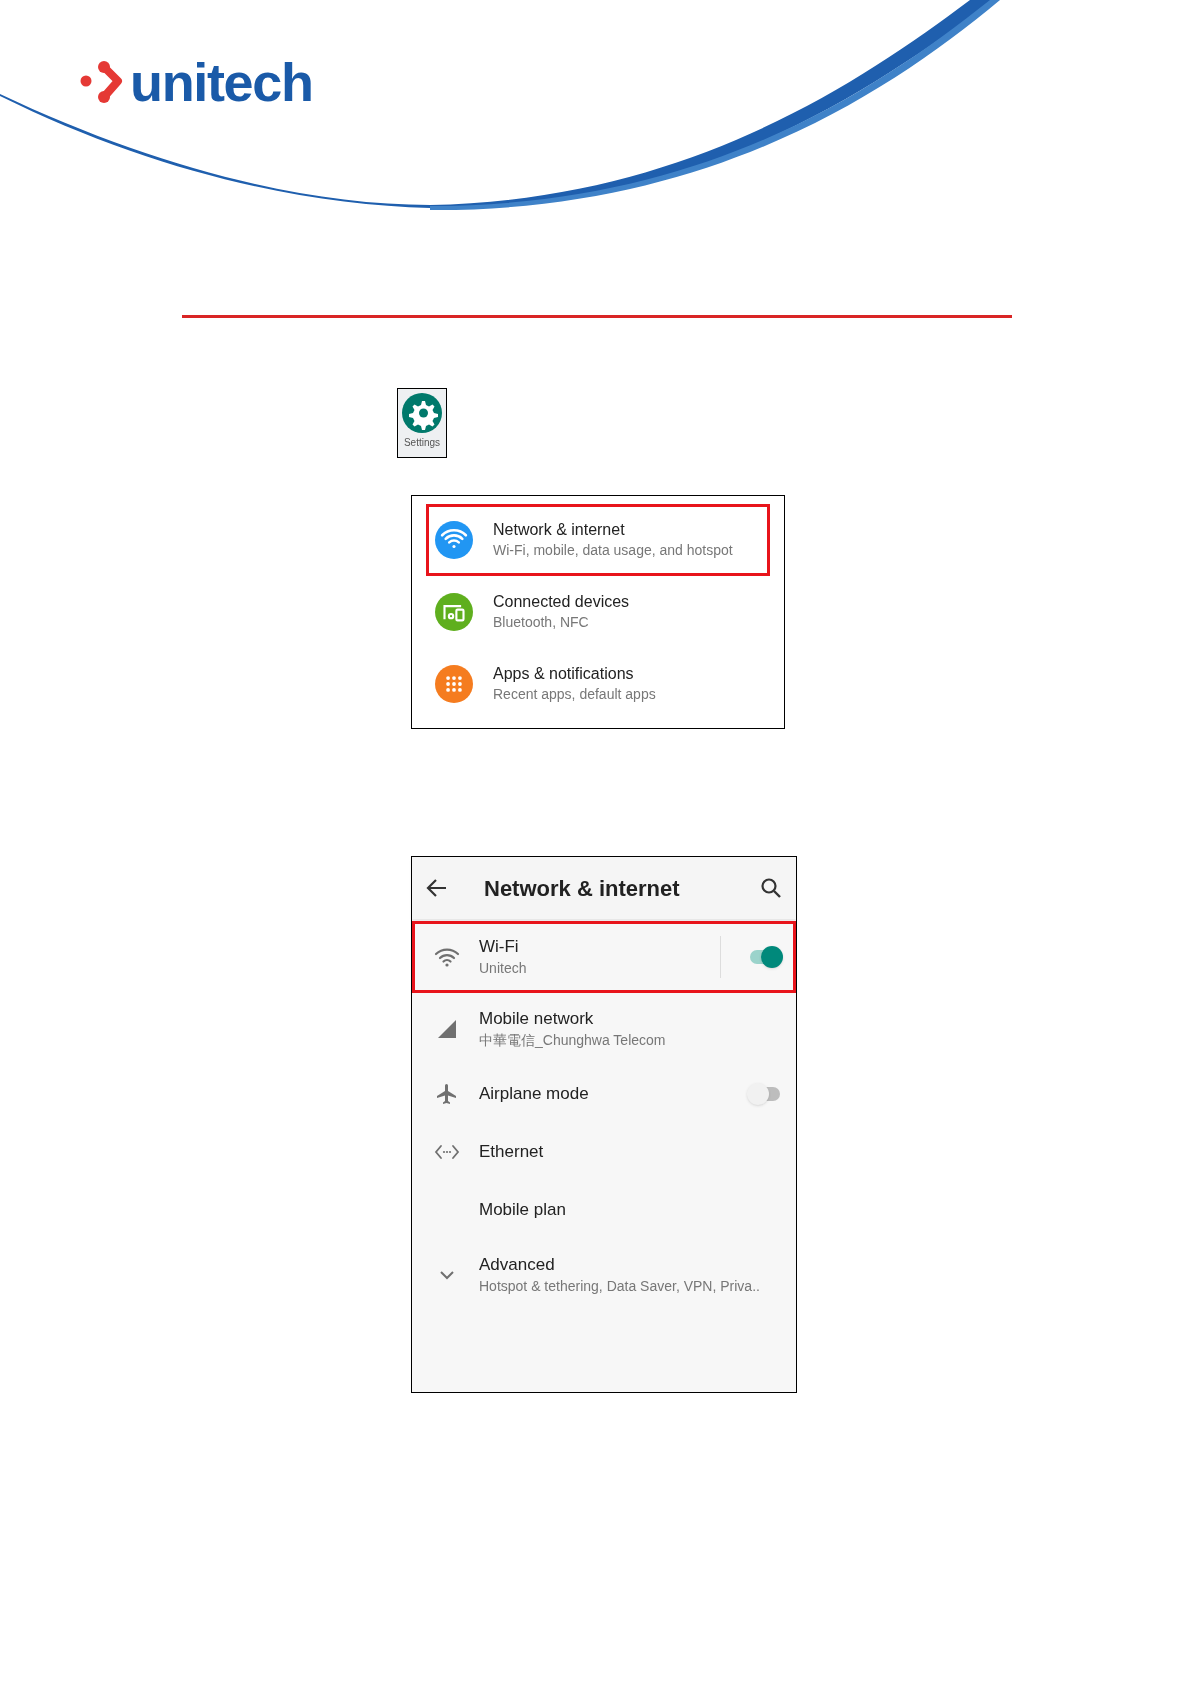 Image resolution: width=1191 pixels, height=1684 pixels. I want to click on item-title: Apps & notifications, so click(564, 674).